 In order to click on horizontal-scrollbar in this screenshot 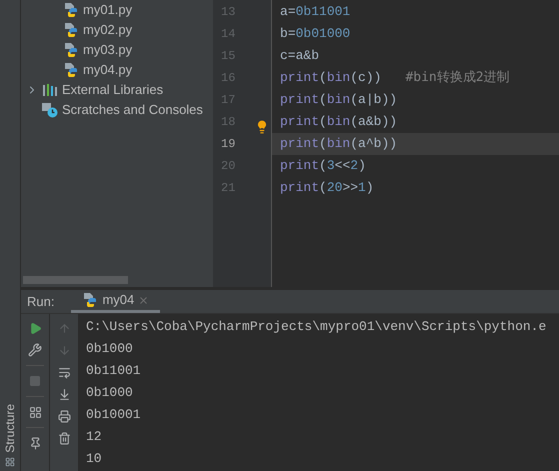, I will do `click(75, 280)`.